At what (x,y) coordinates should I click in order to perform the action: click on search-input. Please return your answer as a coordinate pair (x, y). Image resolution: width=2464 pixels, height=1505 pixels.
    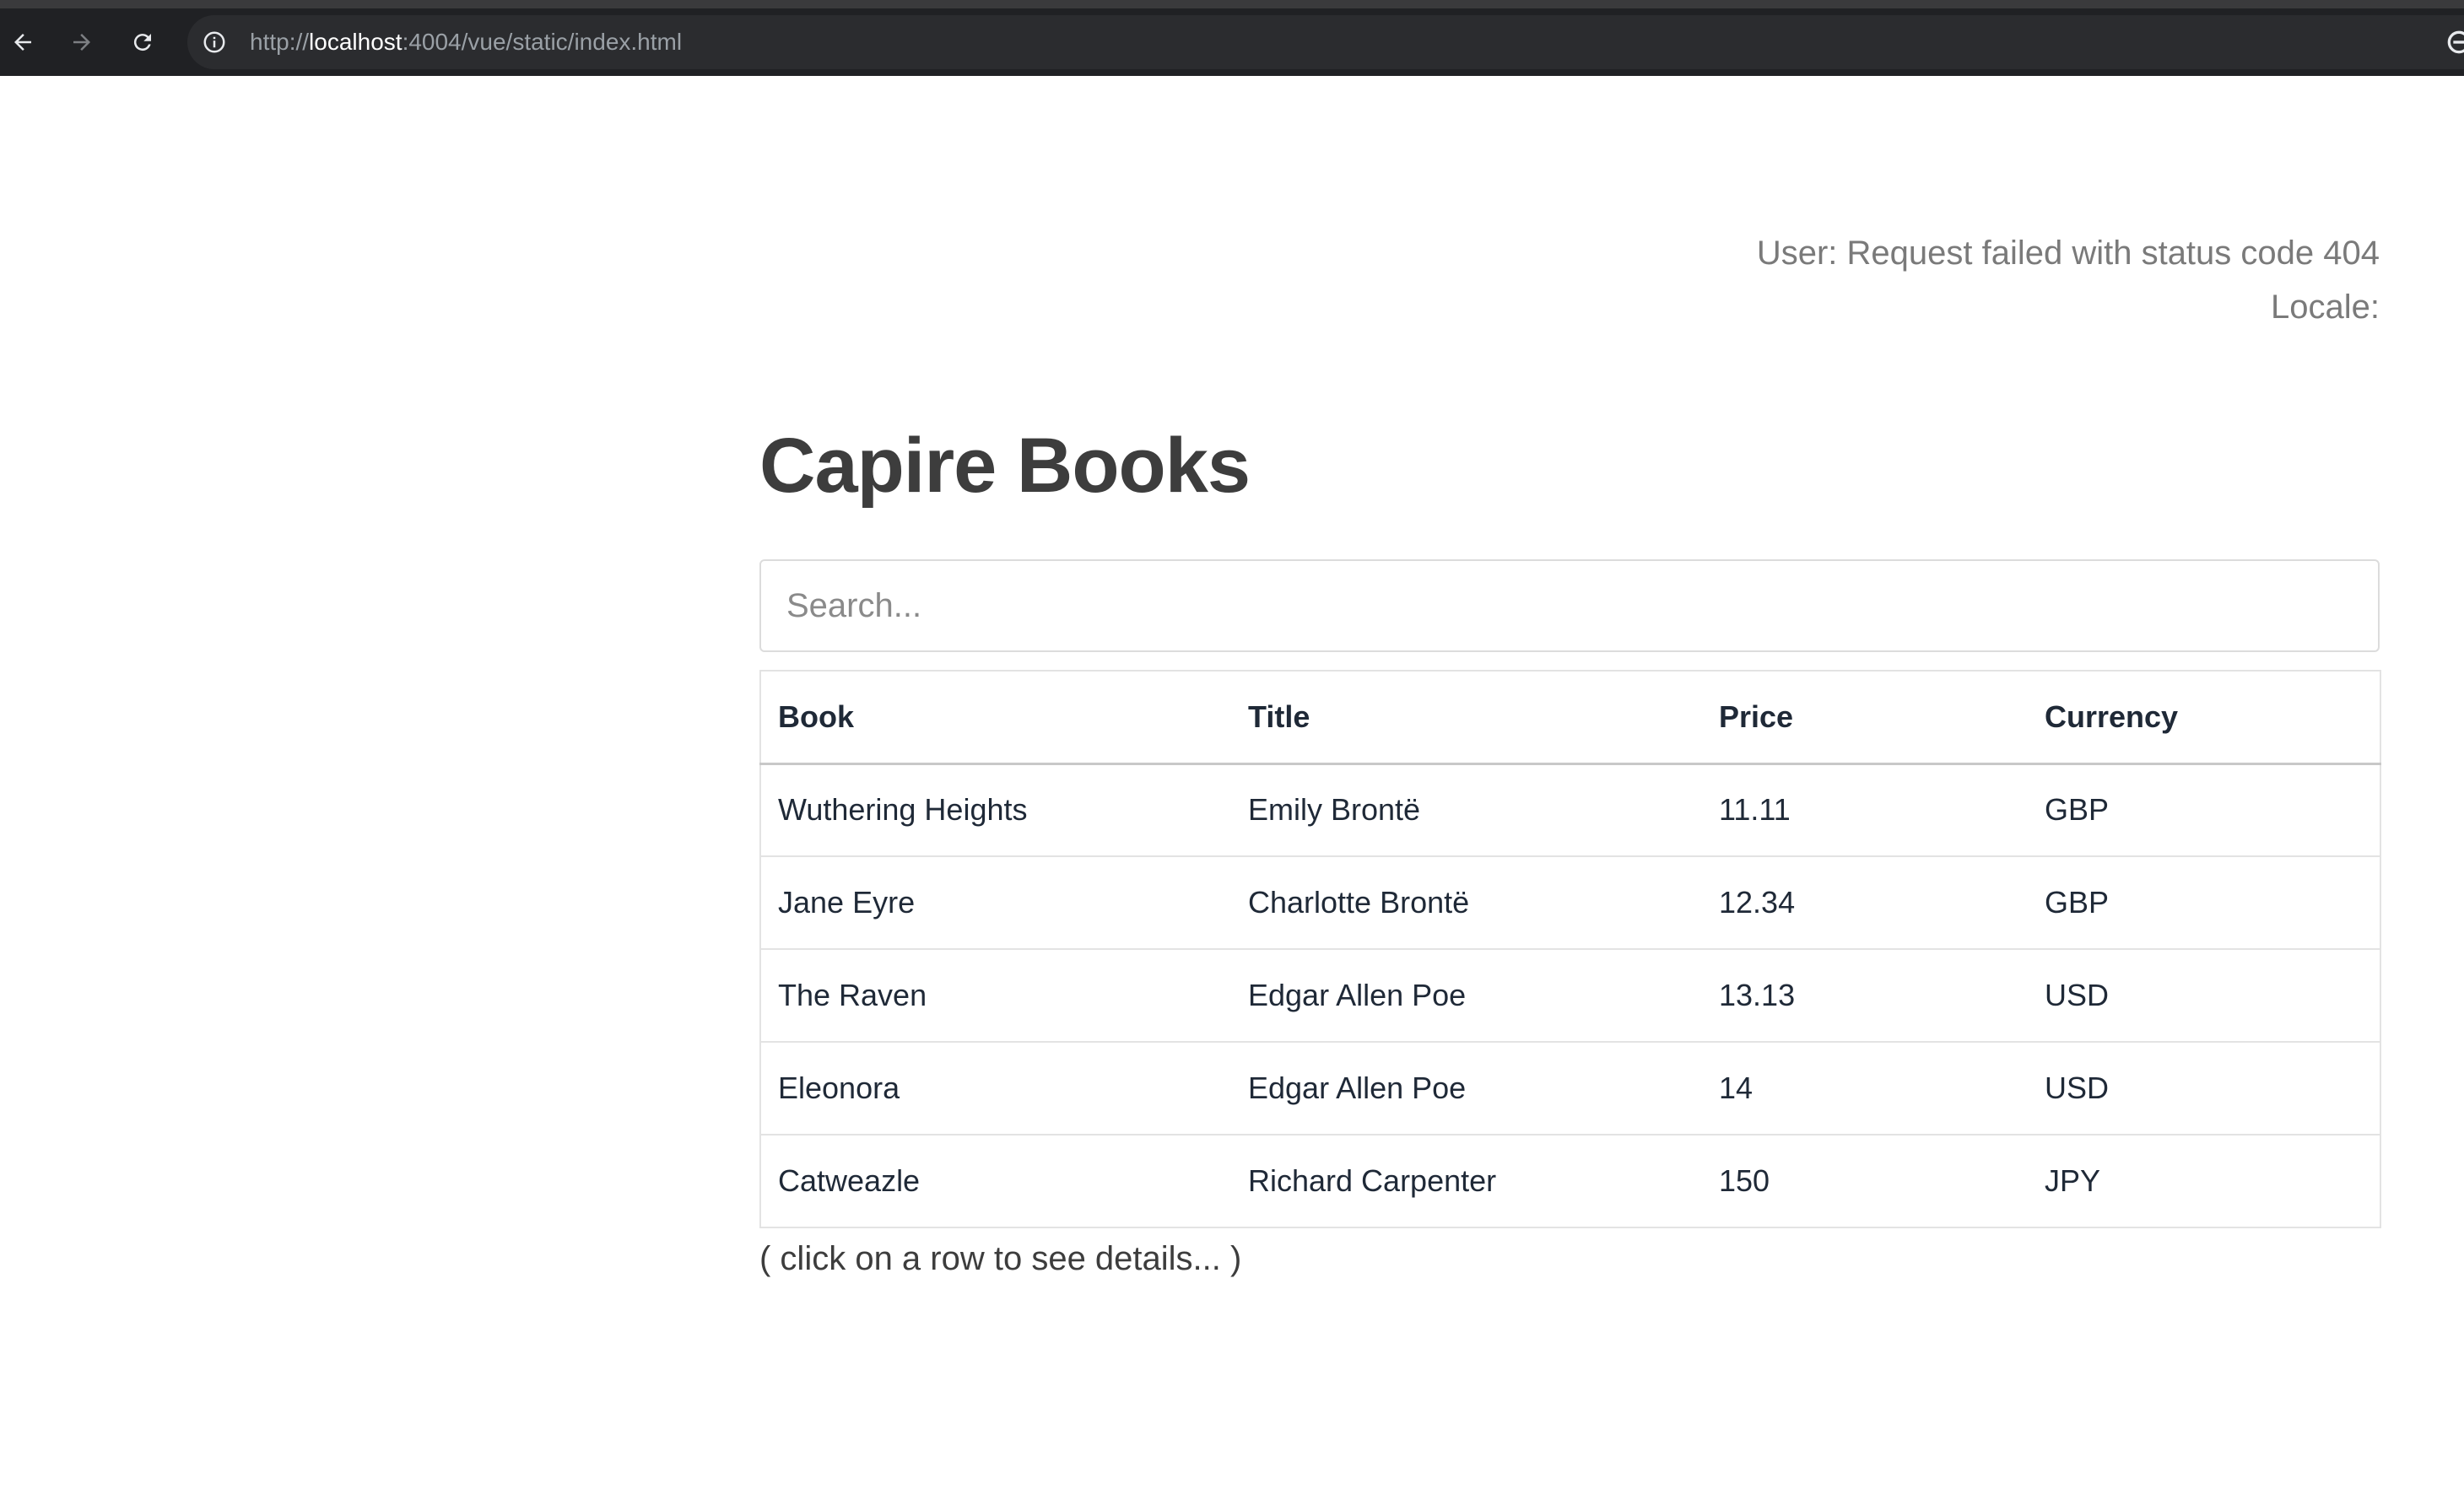
    Looking at the image, I should click on (1569, 605).